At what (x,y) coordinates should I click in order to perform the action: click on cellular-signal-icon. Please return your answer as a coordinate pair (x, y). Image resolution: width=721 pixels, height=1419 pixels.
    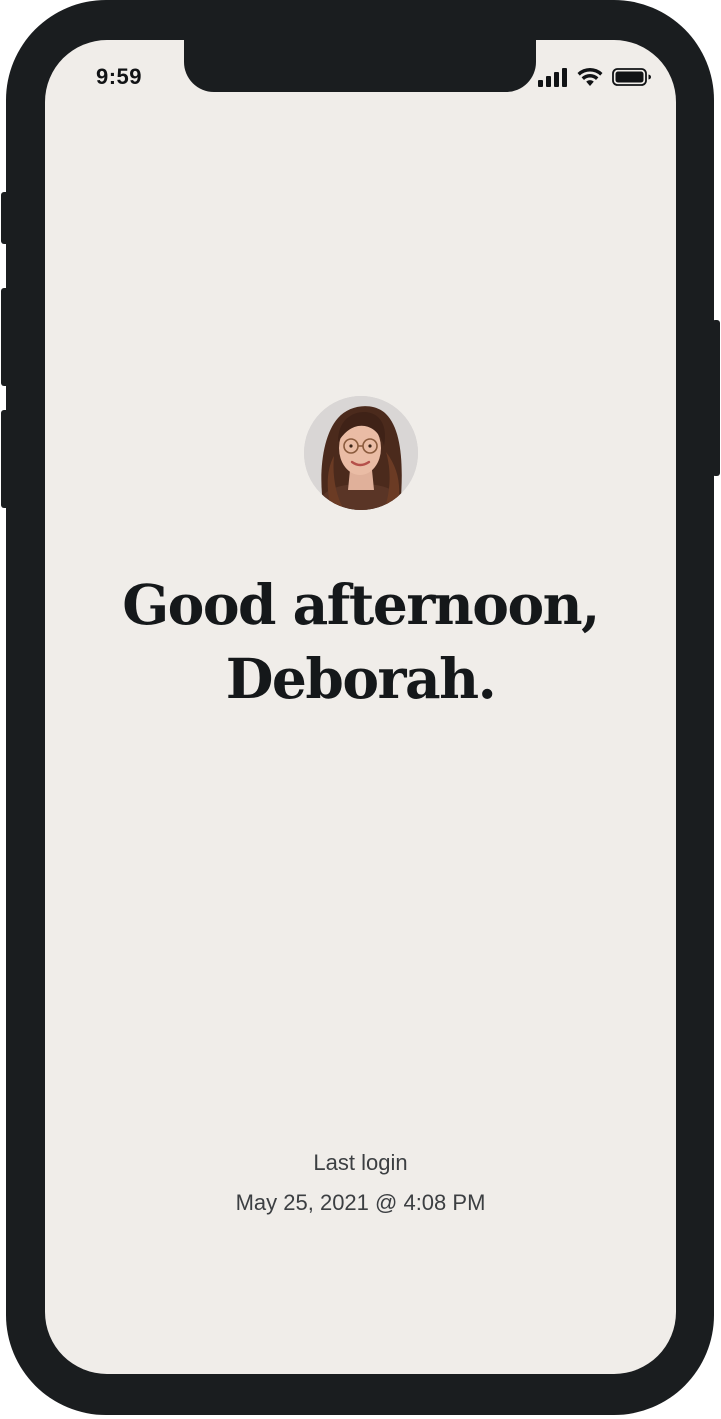
    Looking at the image, I should click on (552, 77).